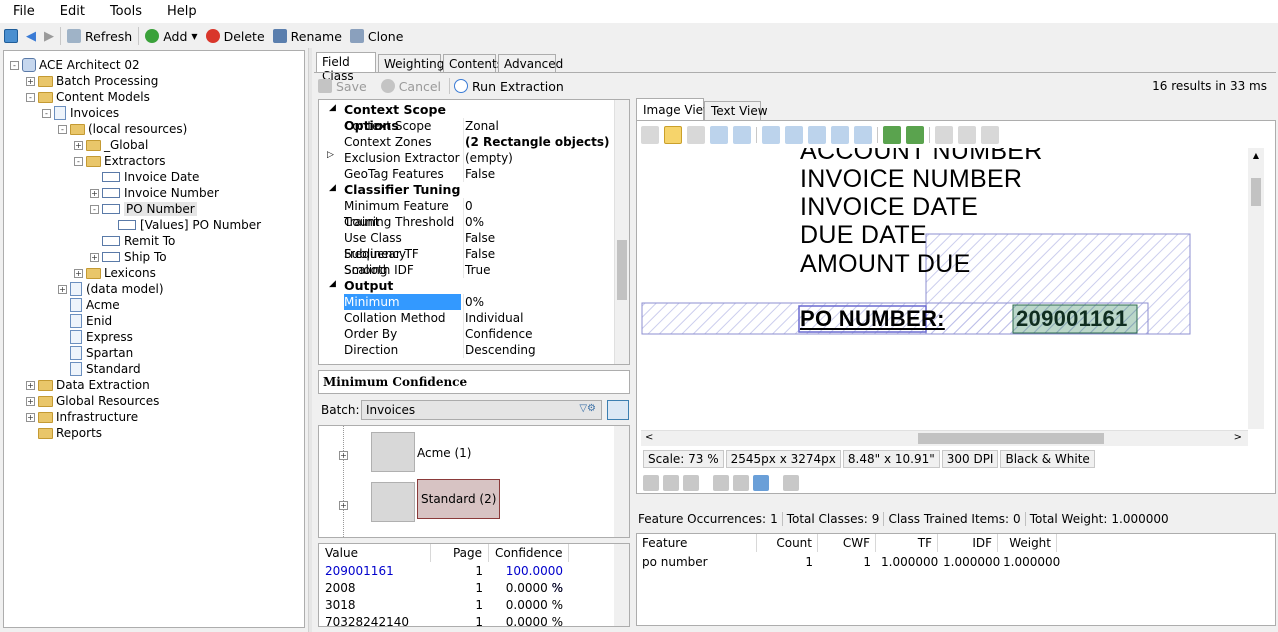 Image resolution: width=1278 pixels, height=632 pixels. I want to click on image-vertical-scrollbar: ▲, so click(1256, 288).